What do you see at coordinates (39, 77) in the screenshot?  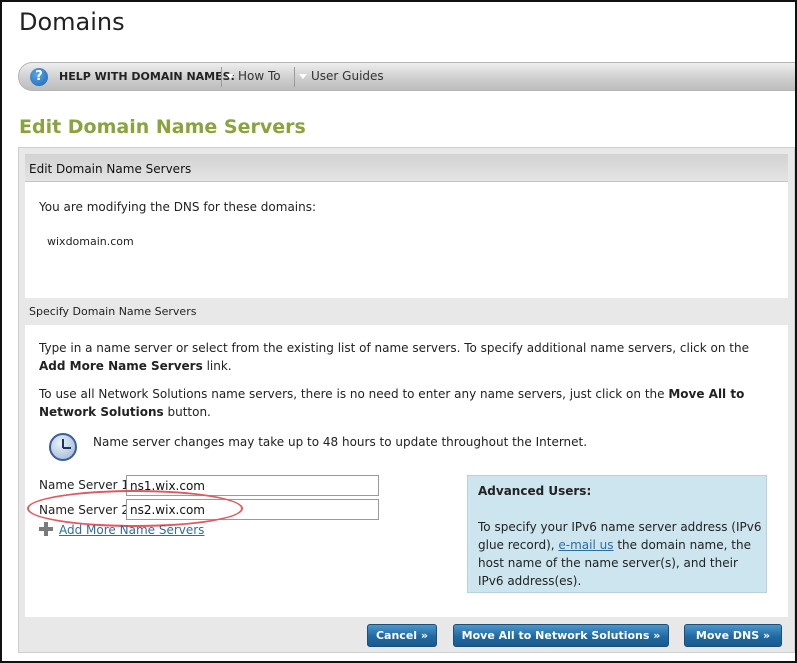 I see `question-icon: ?` at bounding box center [39, 77].